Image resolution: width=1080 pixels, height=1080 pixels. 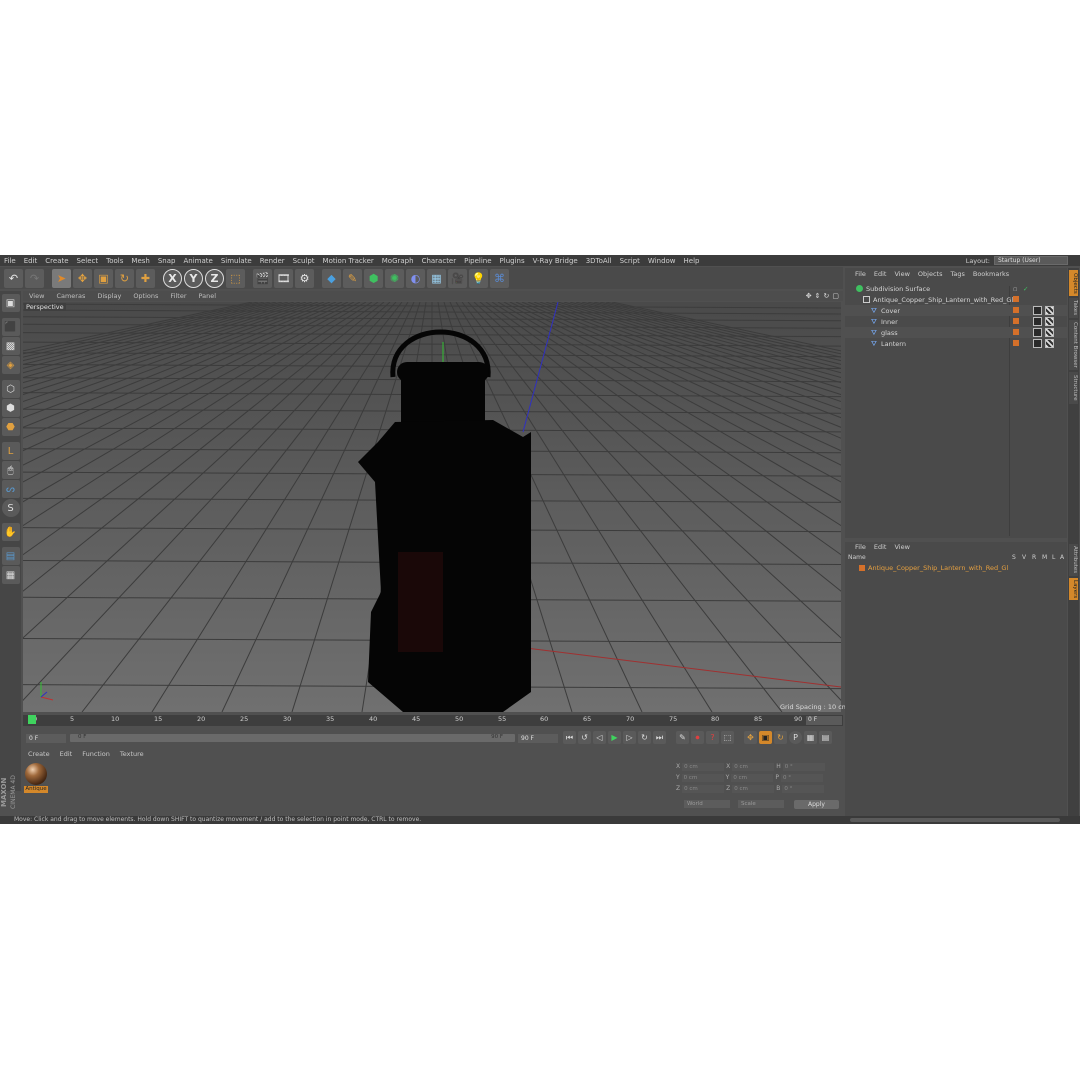 I want to click on redo-icon: ↷, so click(x=34, y=278).